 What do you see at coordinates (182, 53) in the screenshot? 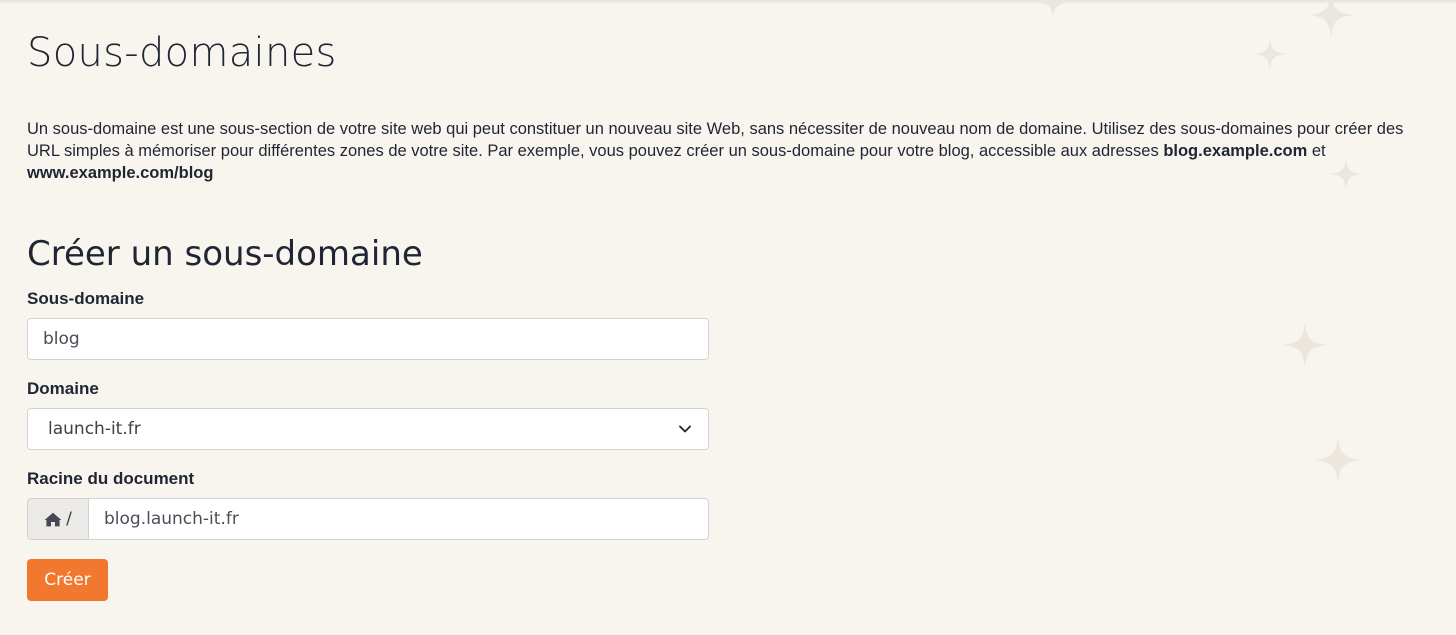
I see `page-title: Sous-domaines` at bounding box center [182, 53].